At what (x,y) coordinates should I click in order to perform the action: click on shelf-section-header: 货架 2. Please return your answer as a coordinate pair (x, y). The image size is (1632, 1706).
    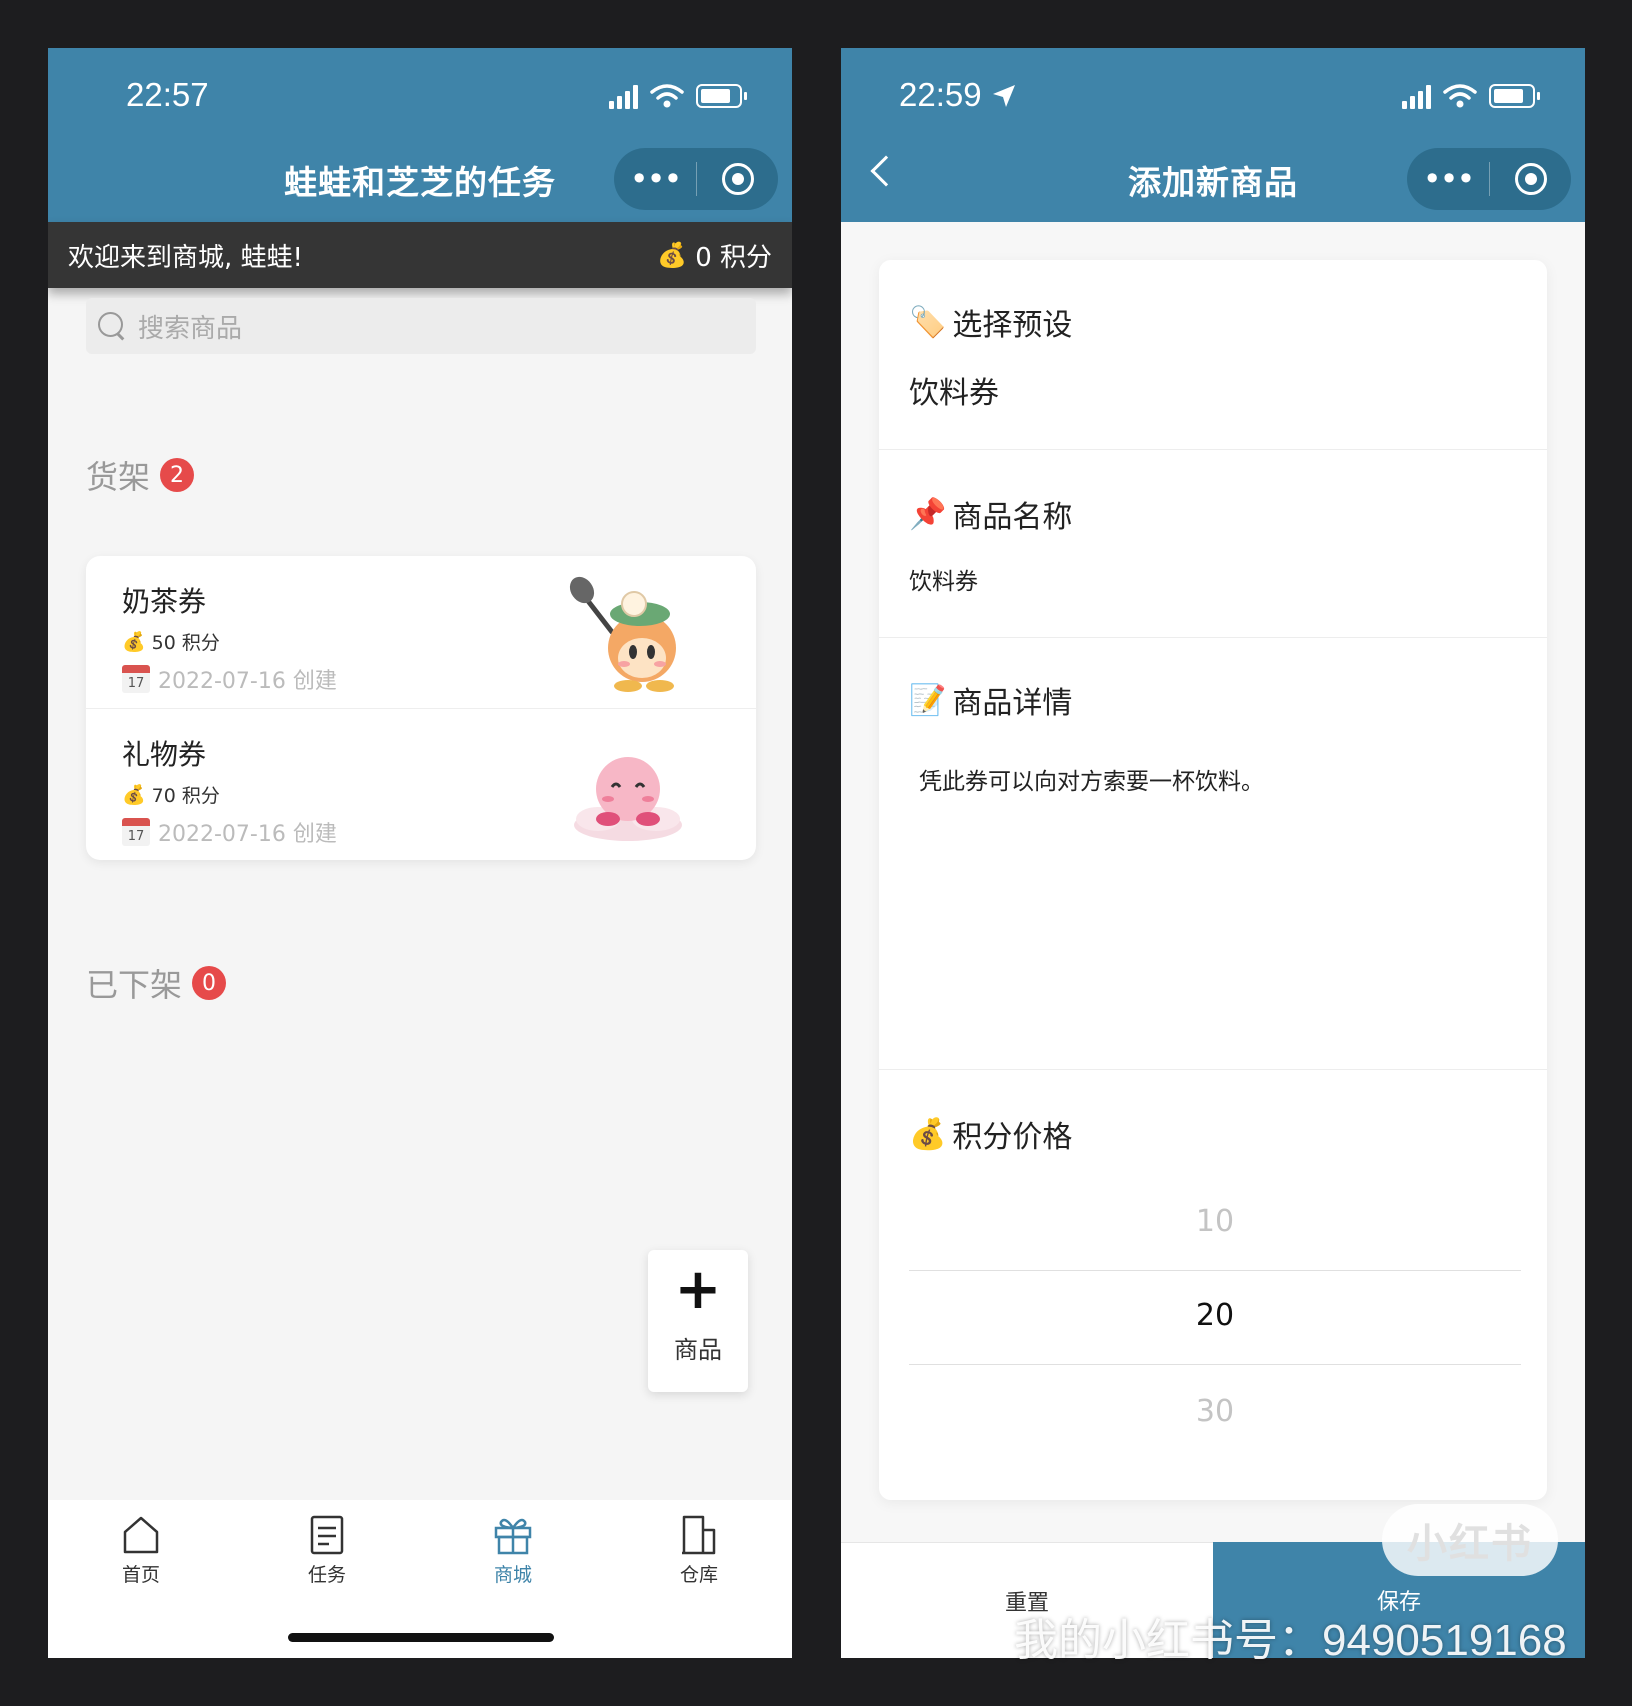
    Looking at the image, I should click on (140, 475).